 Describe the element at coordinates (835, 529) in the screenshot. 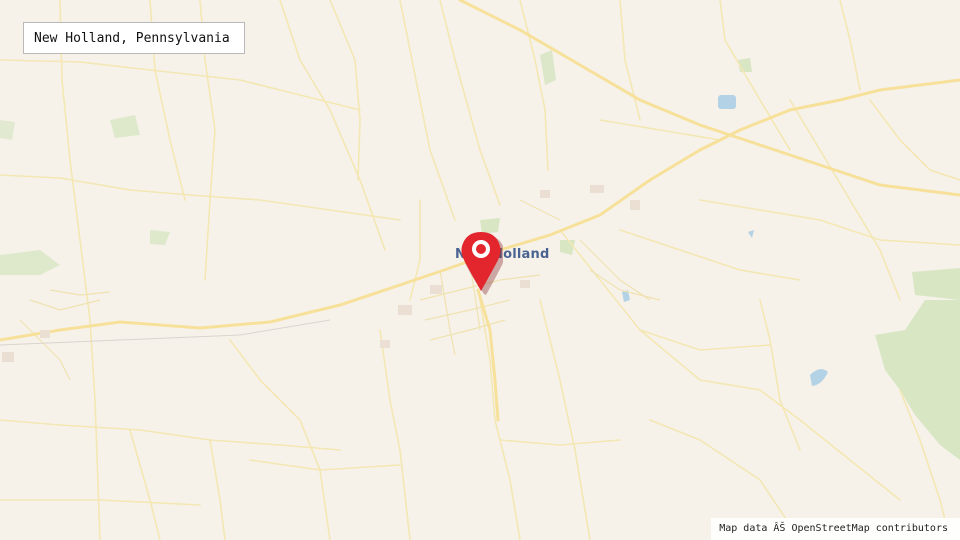

I see `map-attribution: Map data ÂŠ OpenStreetMap contributors` at that location.